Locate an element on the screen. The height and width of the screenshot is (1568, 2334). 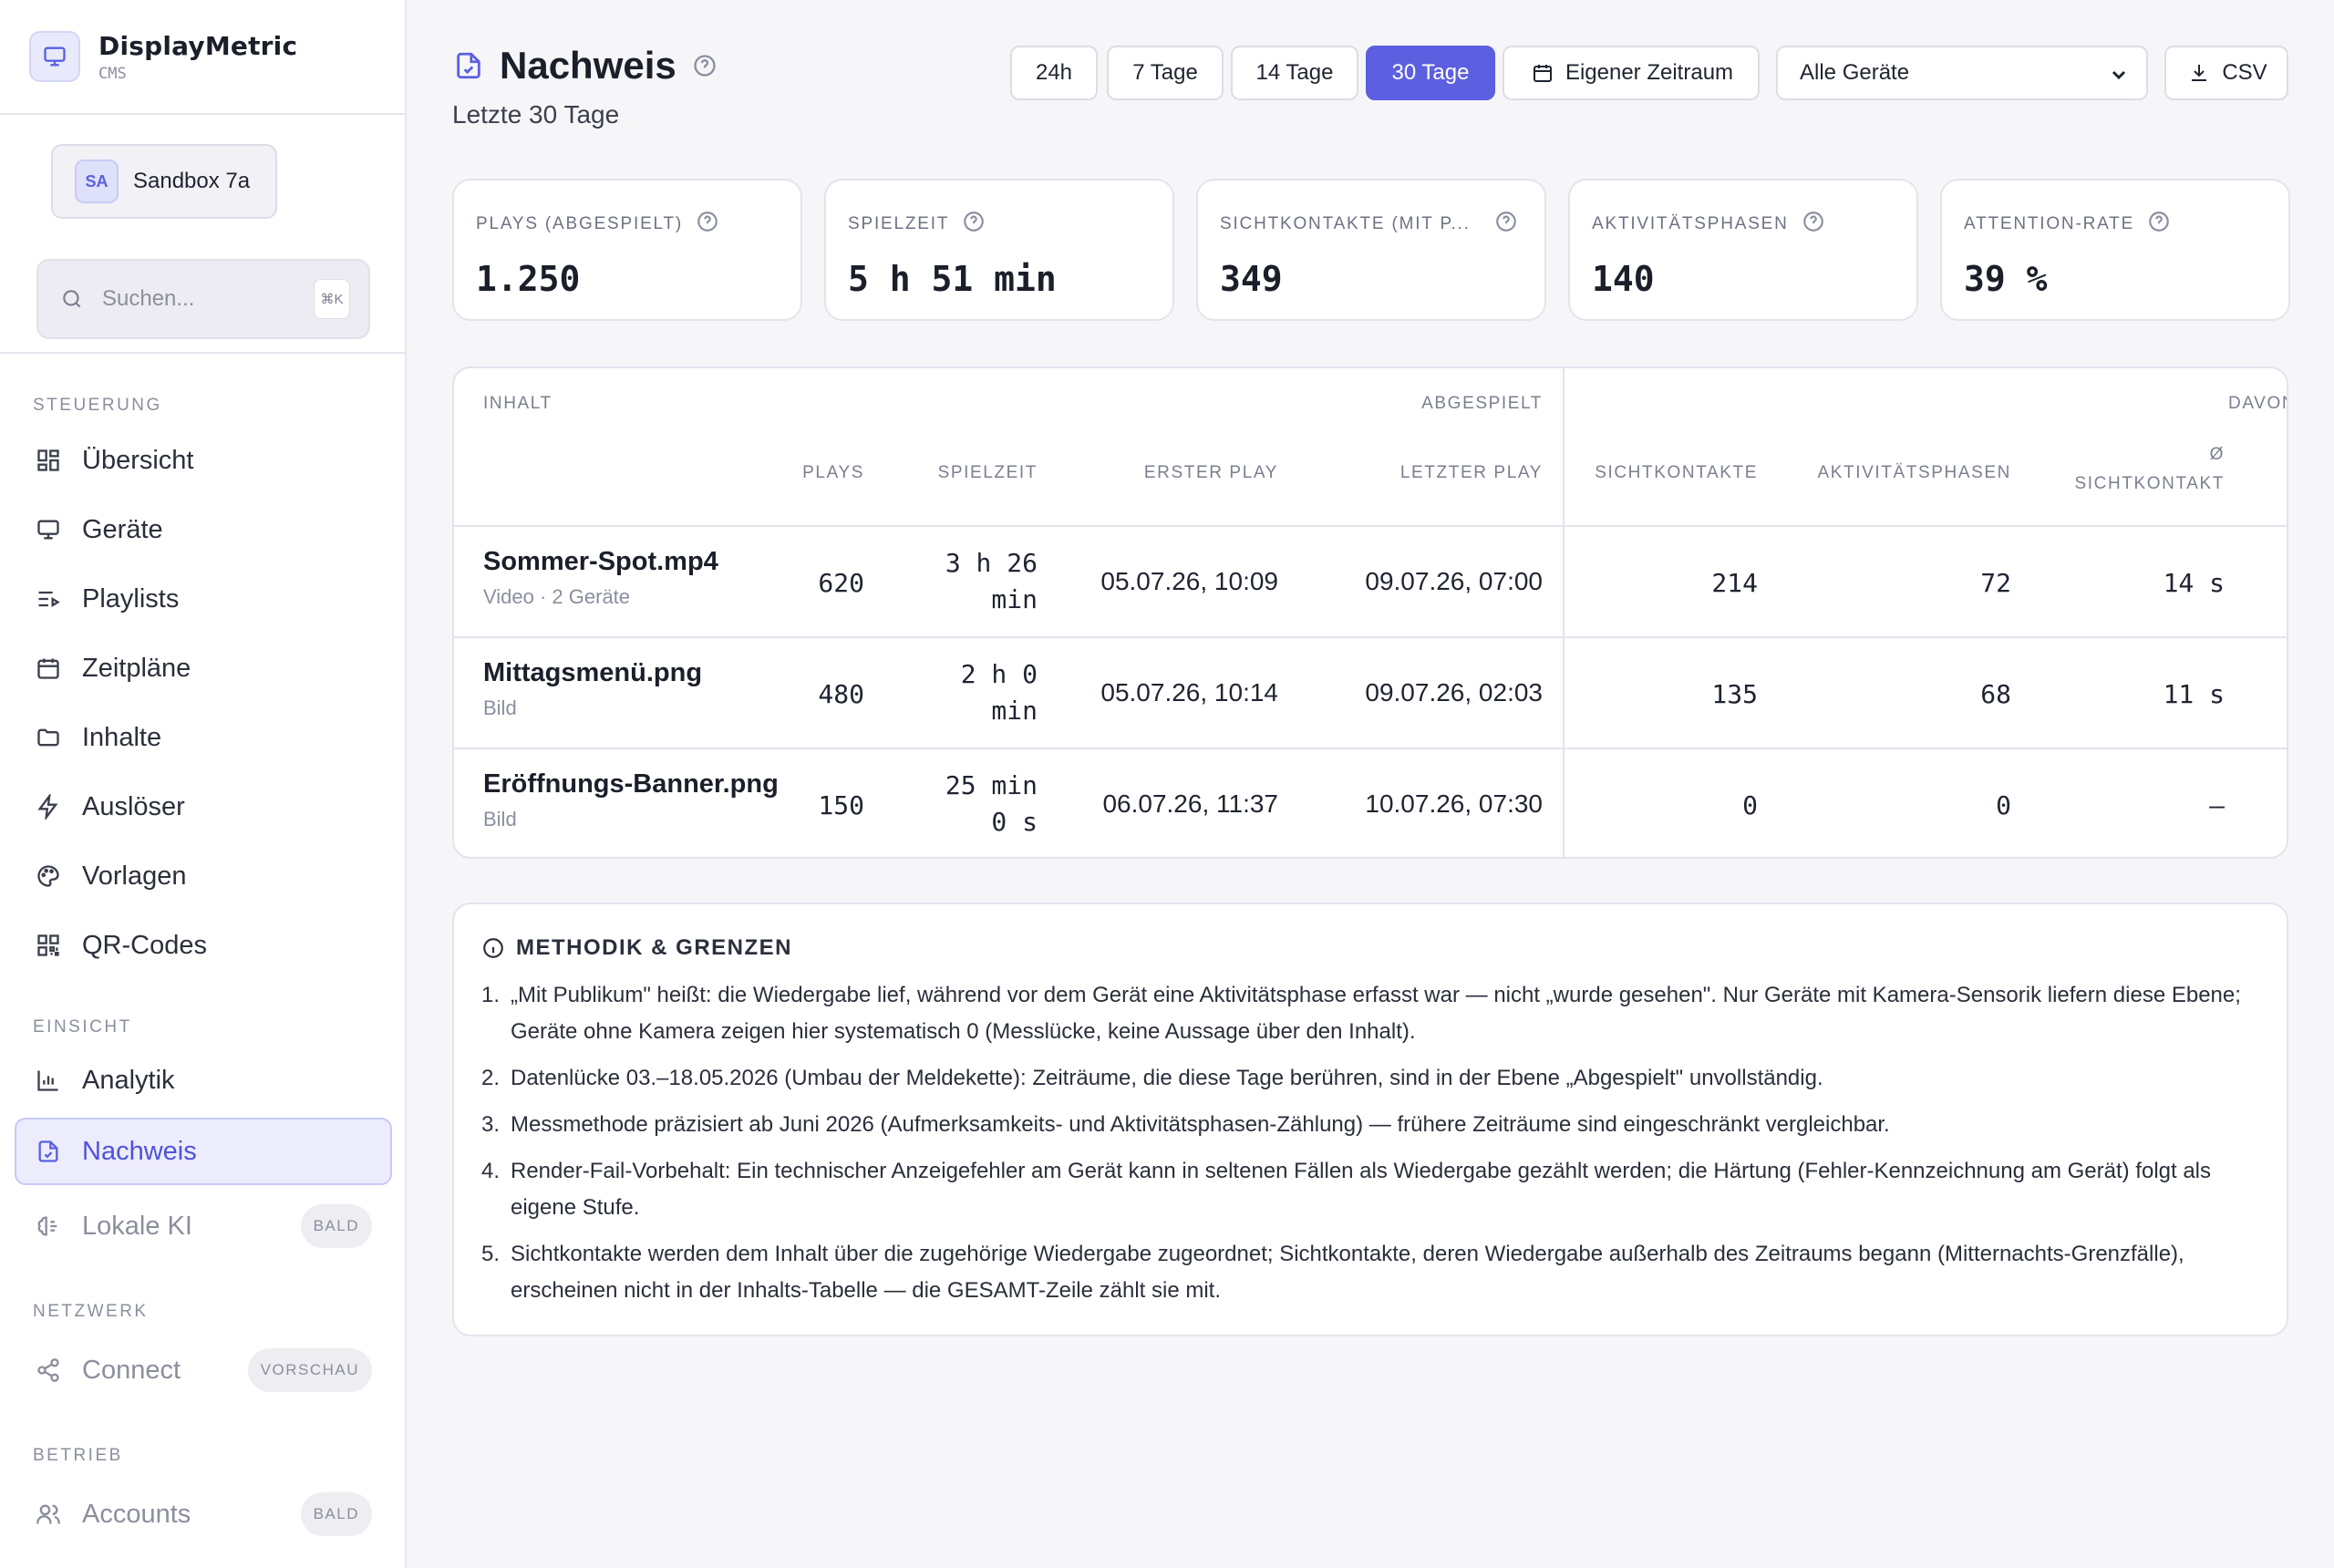
palette-icon is located at coordinates (48, 876).